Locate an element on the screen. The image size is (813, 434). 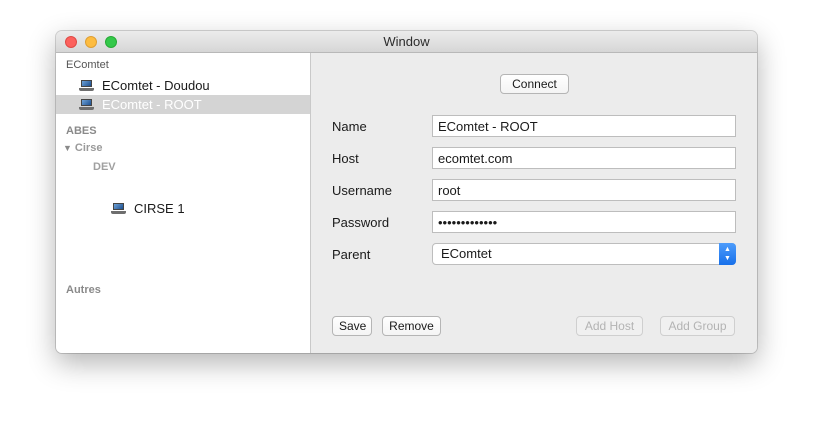
group-header-ecomtet: EComtet is located at coordinates (87, 65).